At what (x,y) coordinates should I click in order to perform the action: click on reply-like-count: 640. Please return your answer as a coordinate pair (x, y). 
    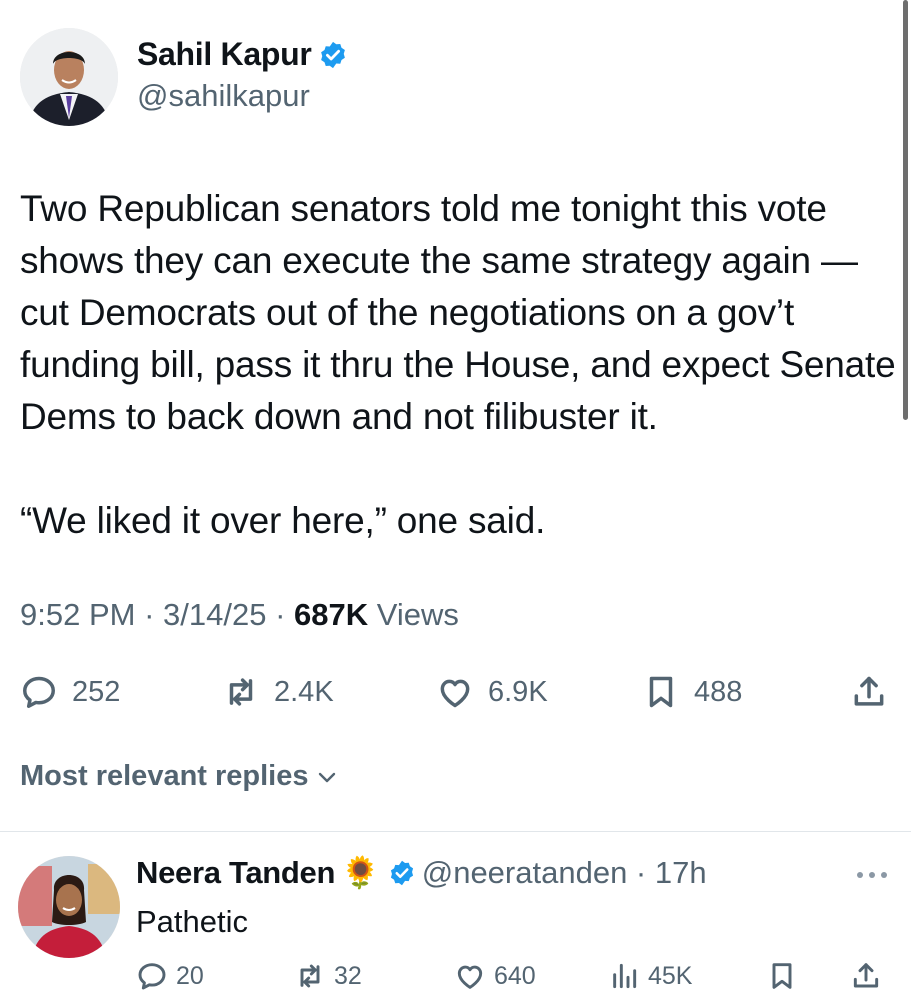
    Looking at the image, I should click on (515, 975).